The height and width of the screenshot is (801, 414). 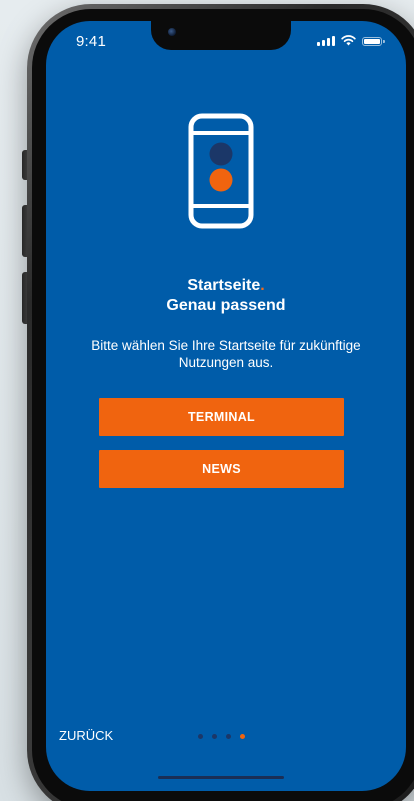 What do you see at coordinates (221, 35) in the screenshot?
I see `notch` at bounding box center [221, 35].